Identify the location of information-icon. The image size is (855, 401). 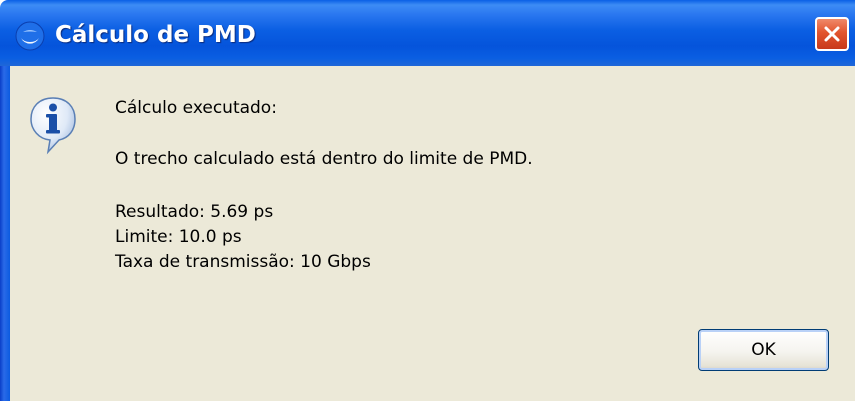
(53, 125).